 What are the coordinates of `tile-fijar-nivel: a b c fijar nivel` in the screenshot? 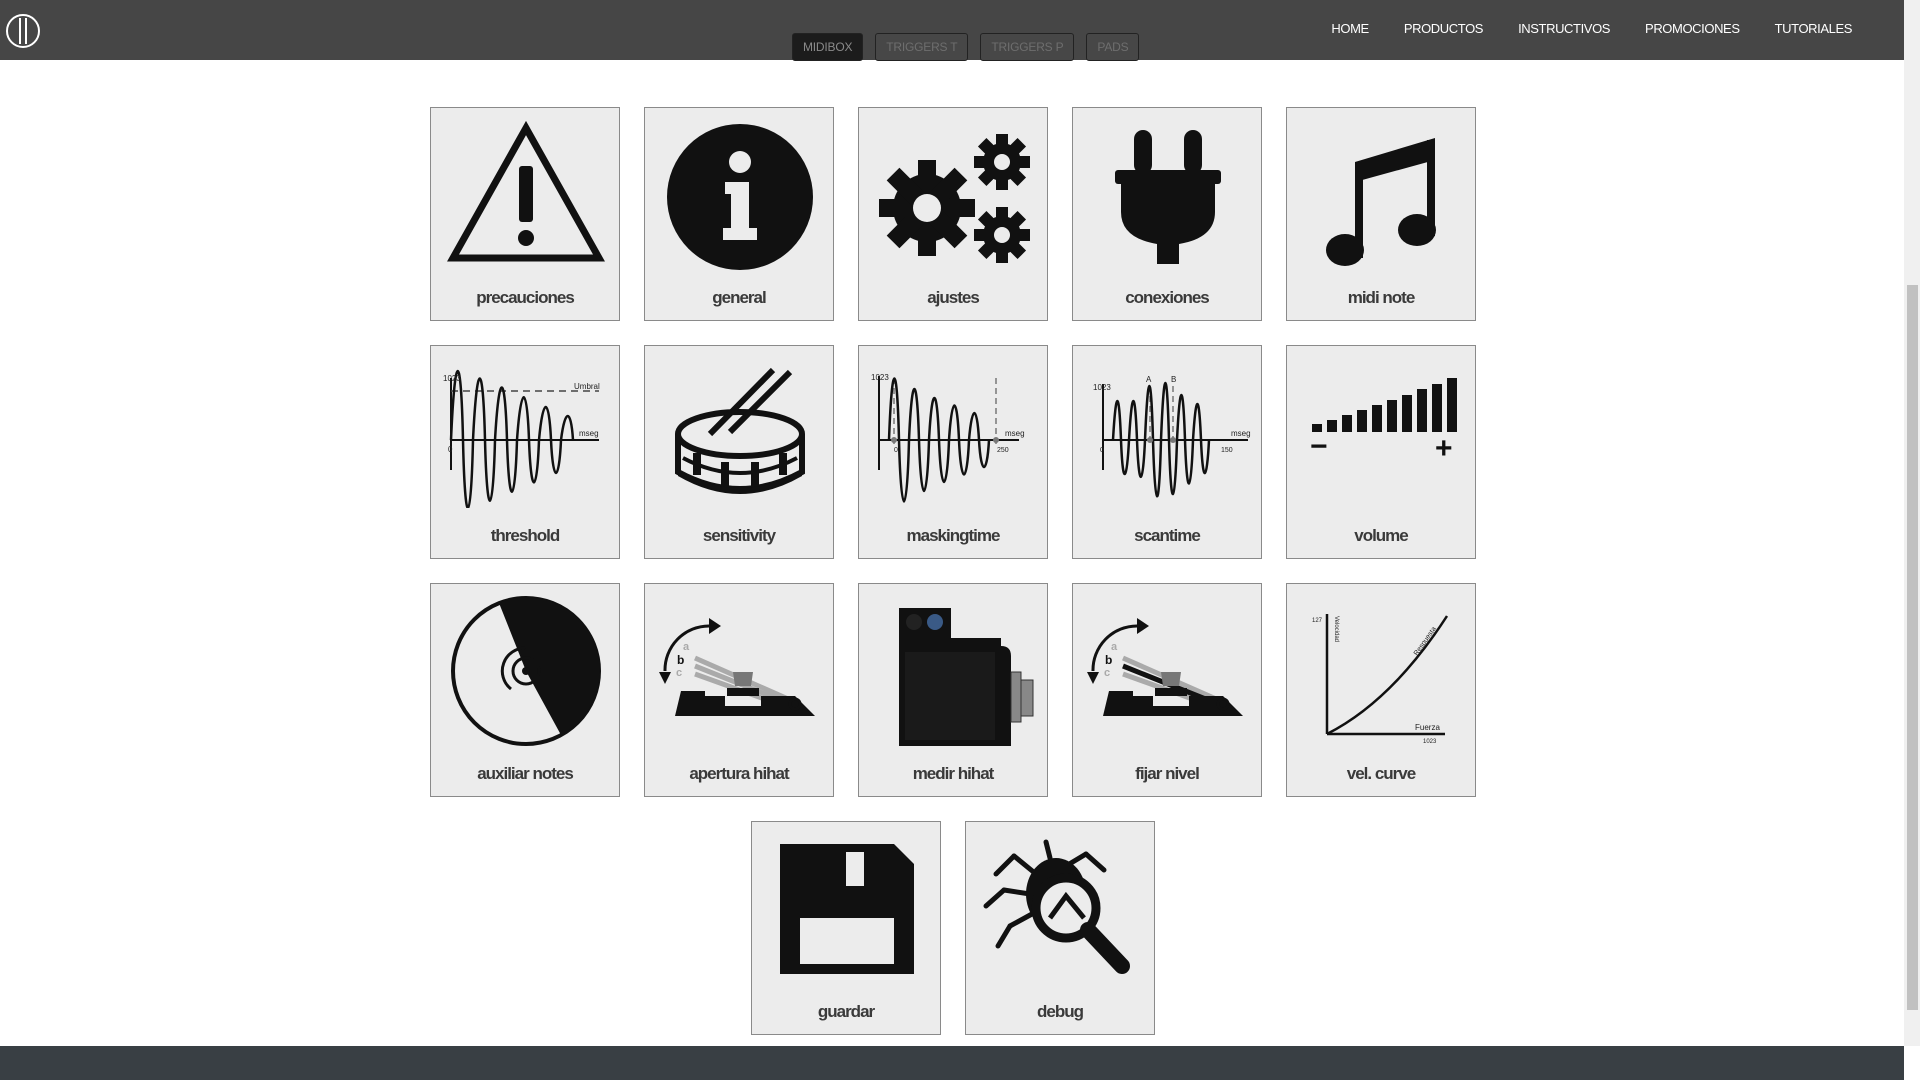 It's located at (1167, 690).